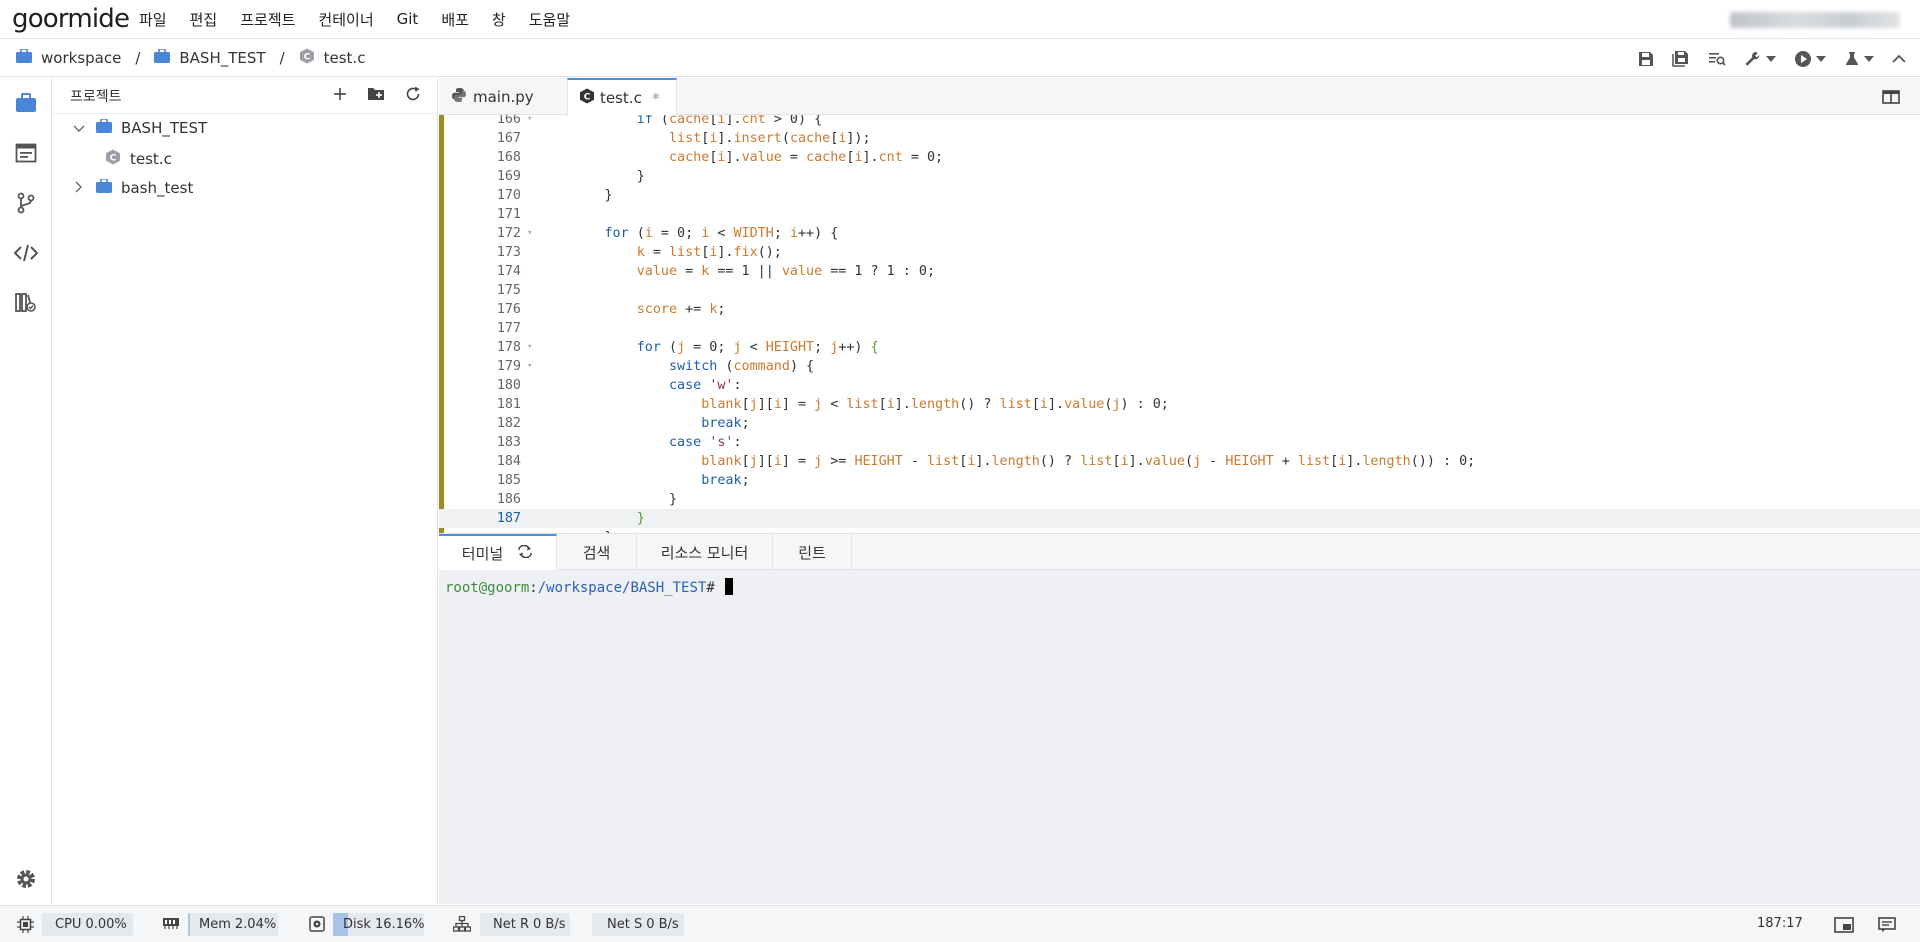 This screenshot has height=942, width=1920. I want to click on breadcrumb-label: workspace, so click(81, 58).